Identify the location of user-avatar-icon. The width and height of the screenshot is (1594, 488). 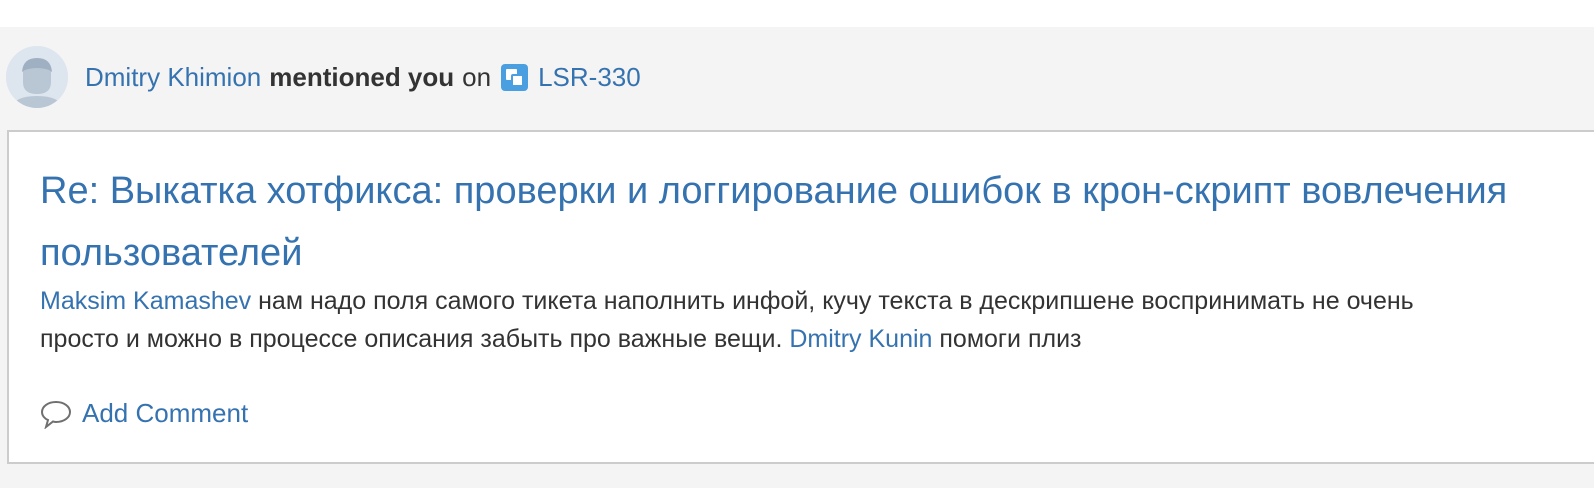
(37, 77).